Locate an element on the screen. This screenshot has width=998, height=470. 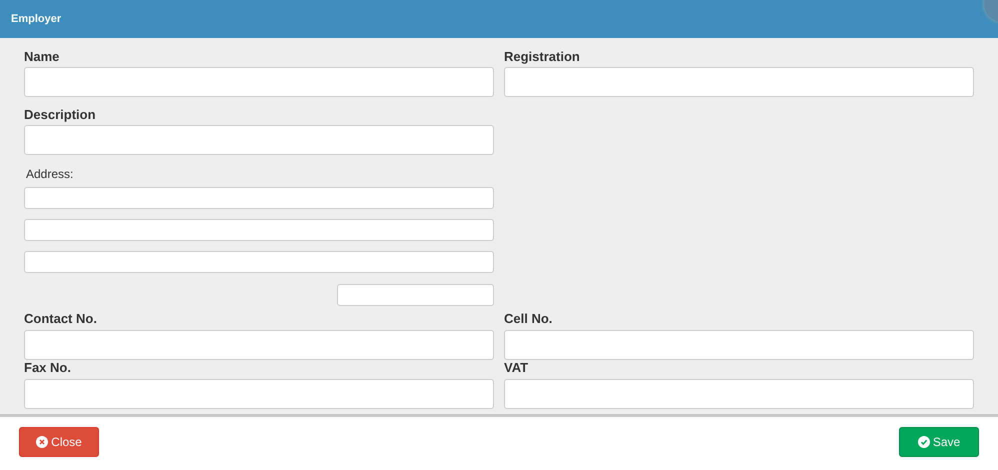
field-label: Address: is located at coordinates (49, 174).